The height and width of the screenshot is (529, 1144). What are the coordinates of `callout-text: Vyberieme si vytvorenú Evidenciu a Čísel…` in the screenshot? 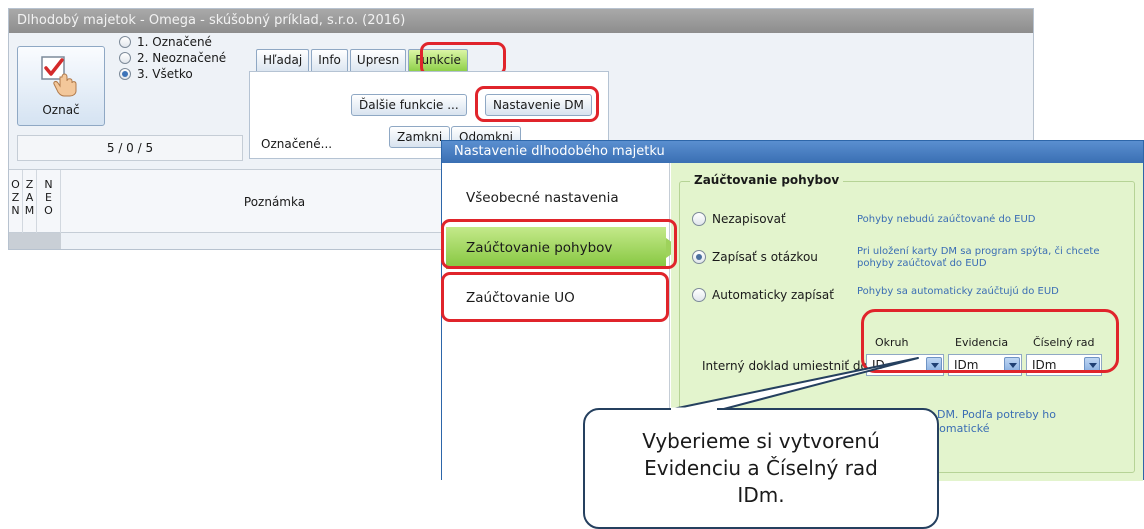 It's located at (761, 468).